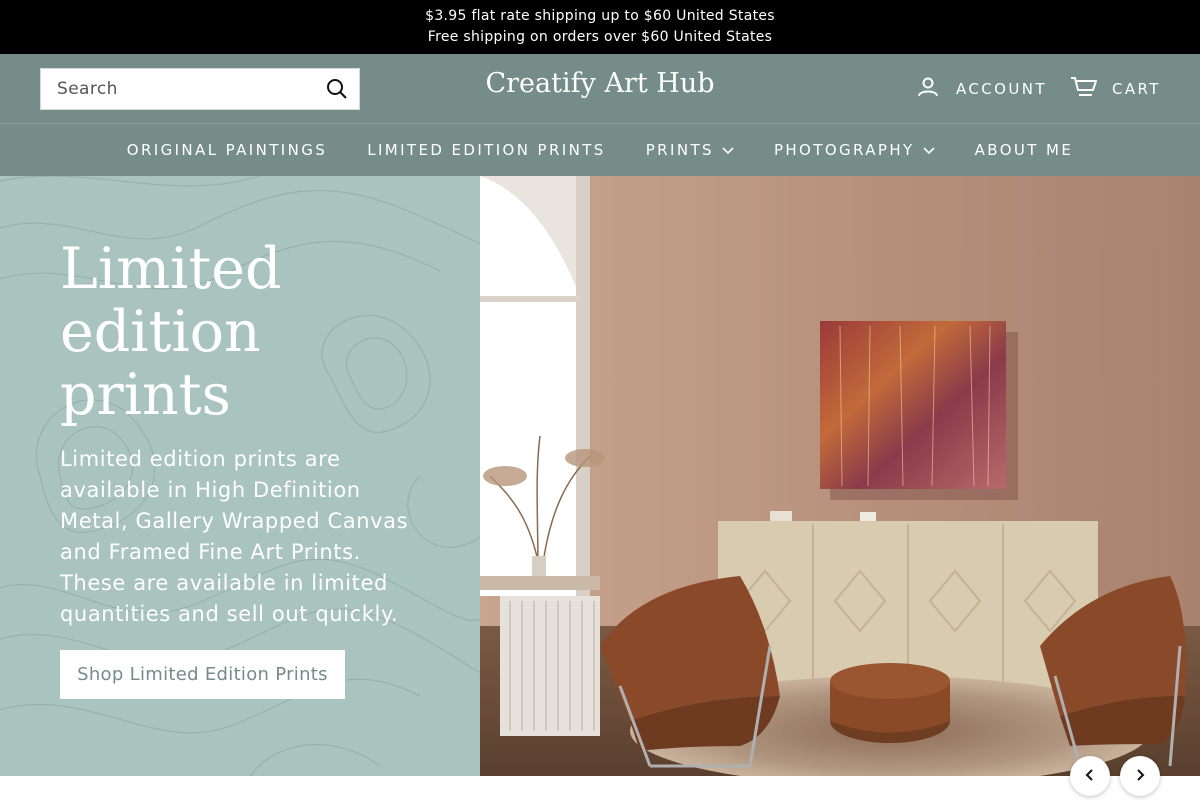  I want to click on nav-item-limited-edition-prints: LIMITED EDITION PRINTS, so click(486, 150).